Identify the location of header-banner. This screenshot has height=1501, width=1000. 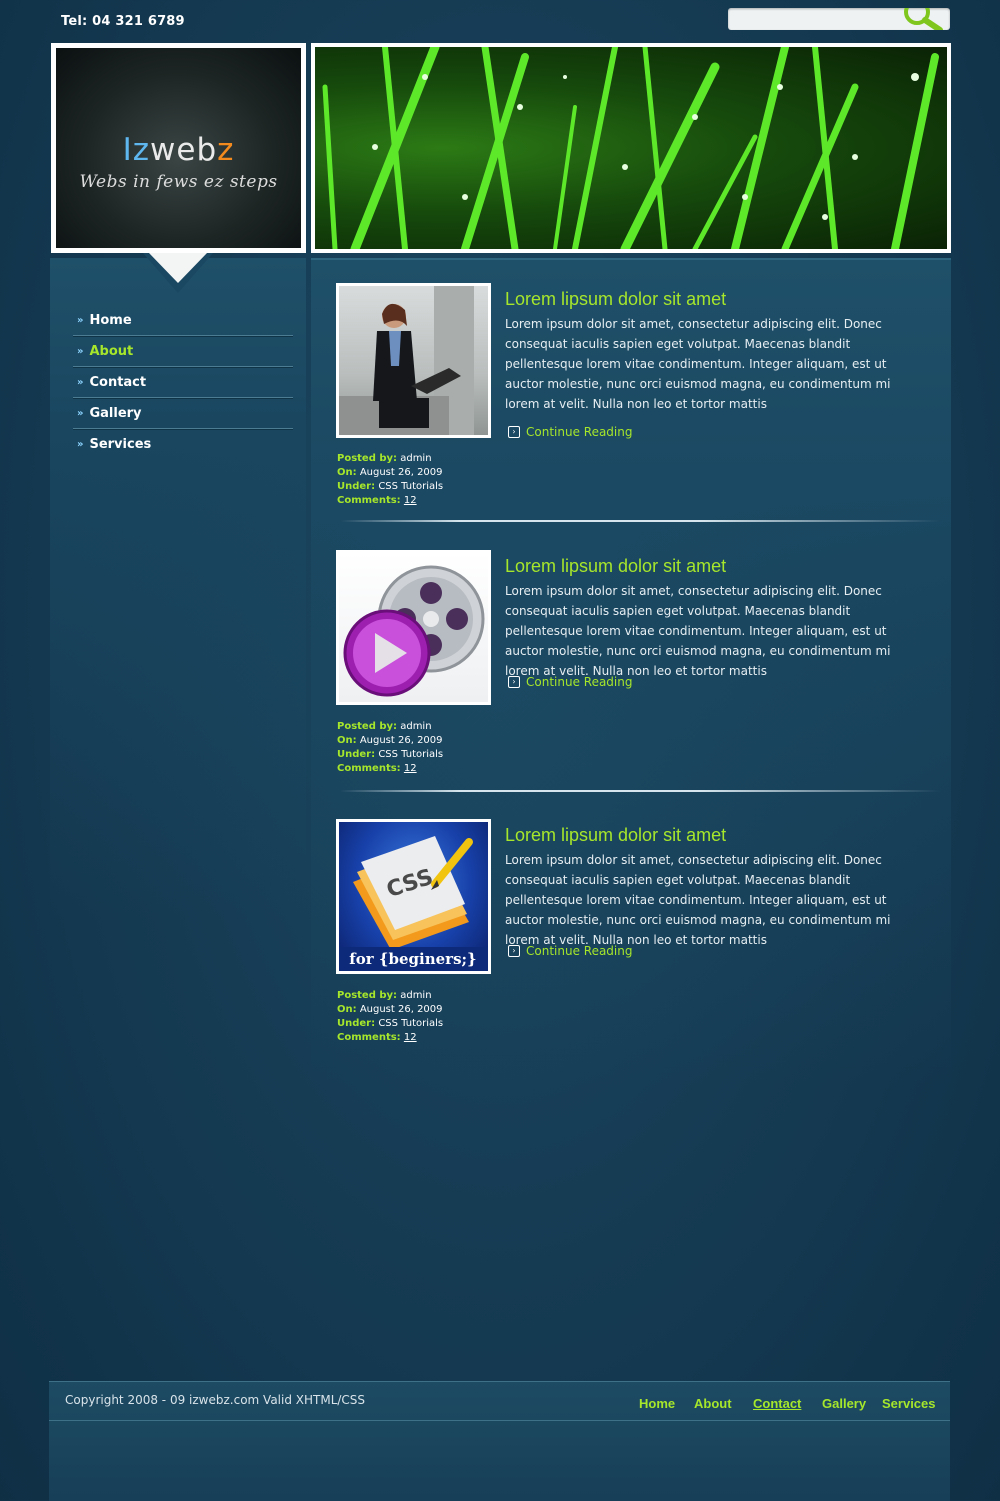
(631, 148).